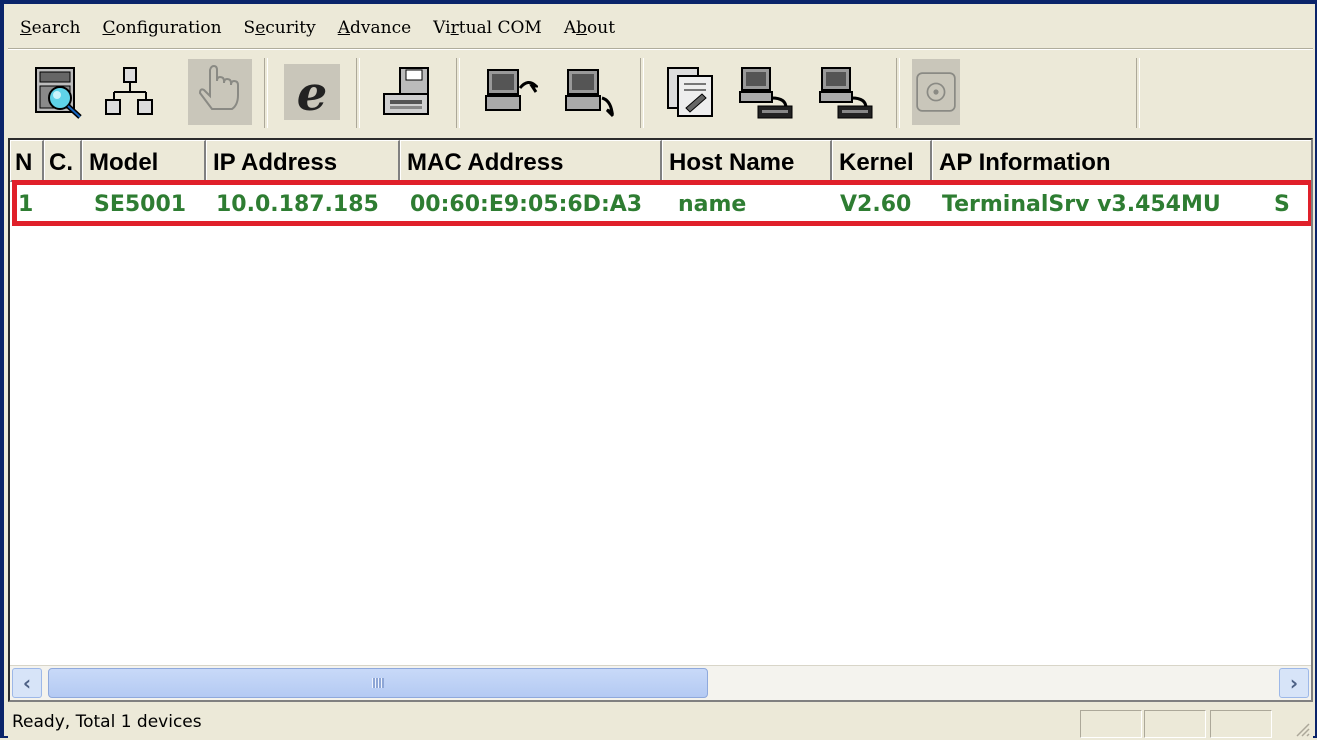 This screenshot has height=740, width=1317. What do you see at coordinates (218, 87) in the screenshot?
I see `hand-icon` at bounding box center [218, 87].